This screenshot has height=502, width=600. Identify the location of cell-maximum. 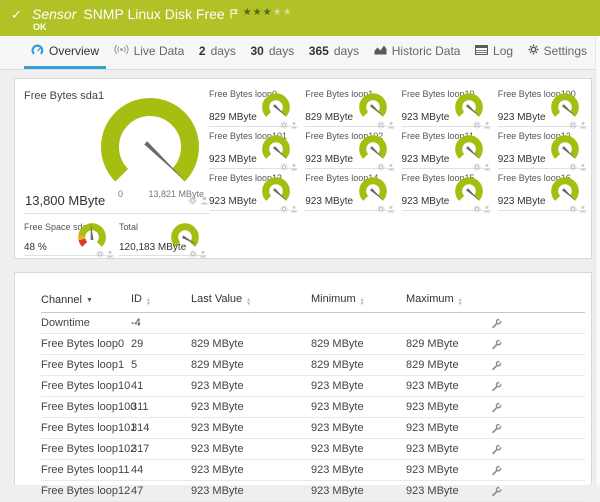
(448, 323).